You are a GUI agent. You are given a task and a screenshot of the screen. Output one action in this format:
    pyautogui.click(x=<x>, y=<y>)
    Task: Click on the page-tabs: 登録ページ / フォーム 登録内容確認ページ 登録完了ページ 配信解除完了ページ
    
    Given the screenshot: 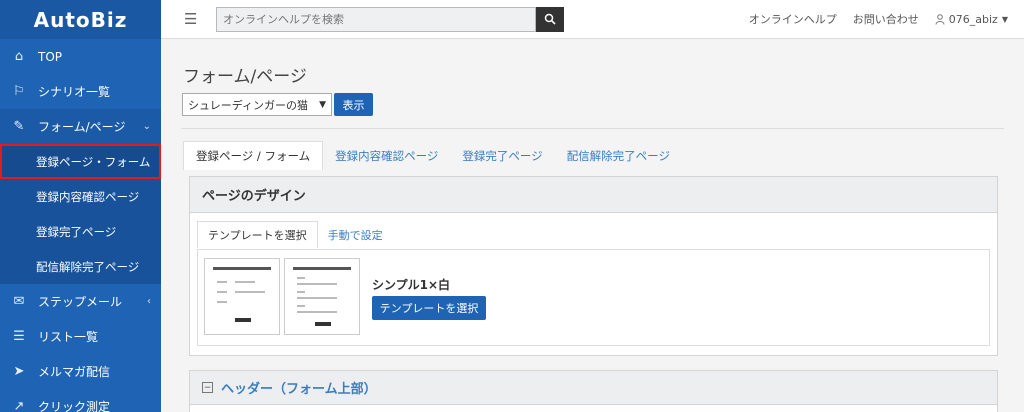 What is the action you would take?
    pyautogui.click(x=432, y=155)
    